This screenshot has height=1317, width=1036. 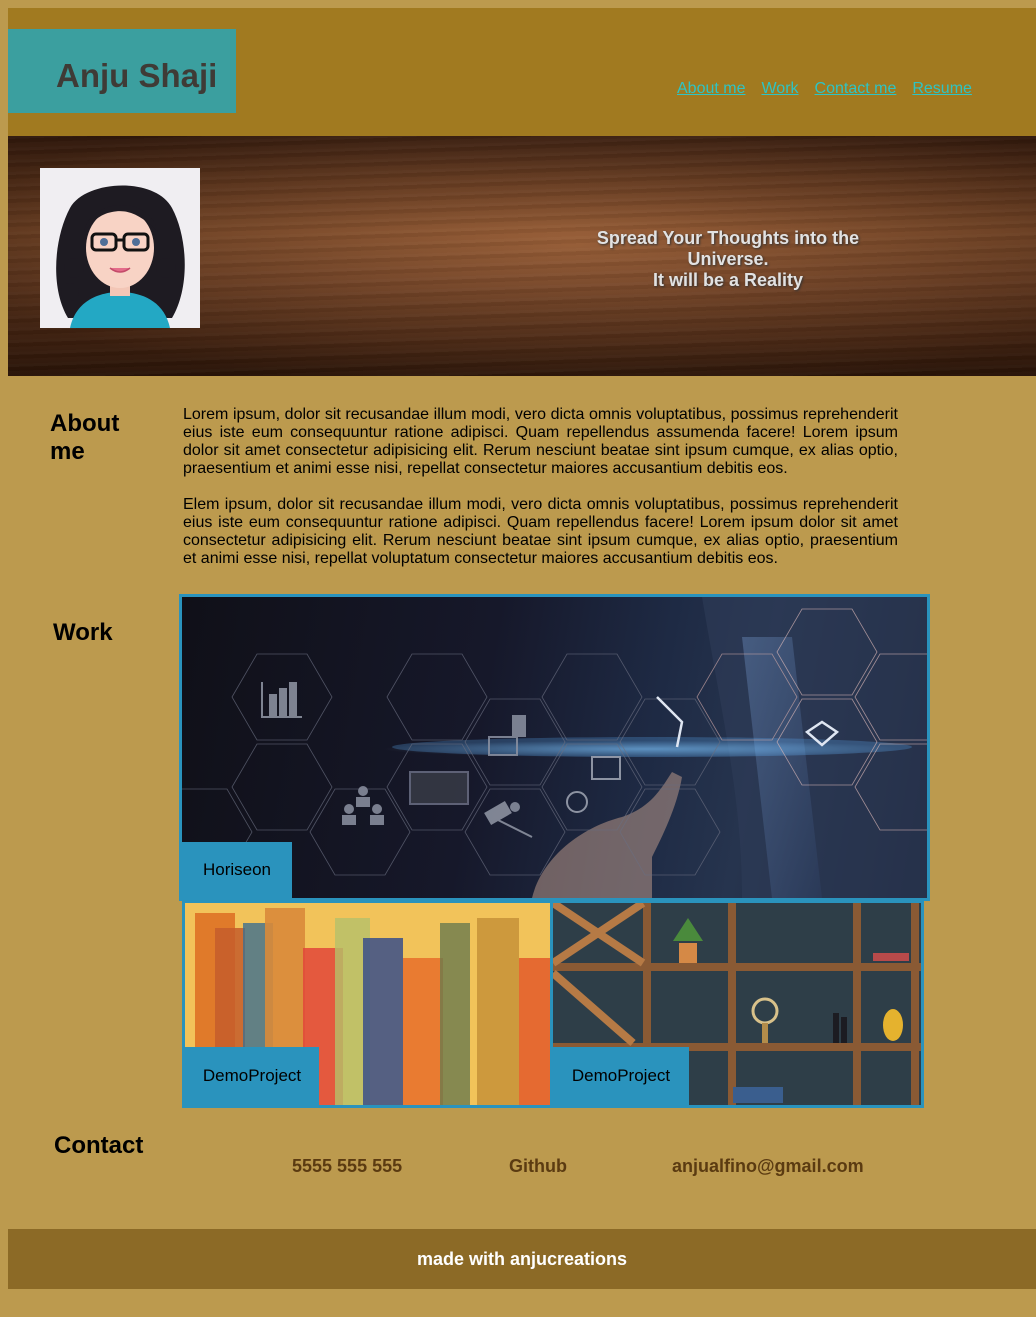 What do you see at coordinates (368, 1004) in the screenshot?
I see `project-card-demo-1: DemoProject` at bounding box center [368, 1004].